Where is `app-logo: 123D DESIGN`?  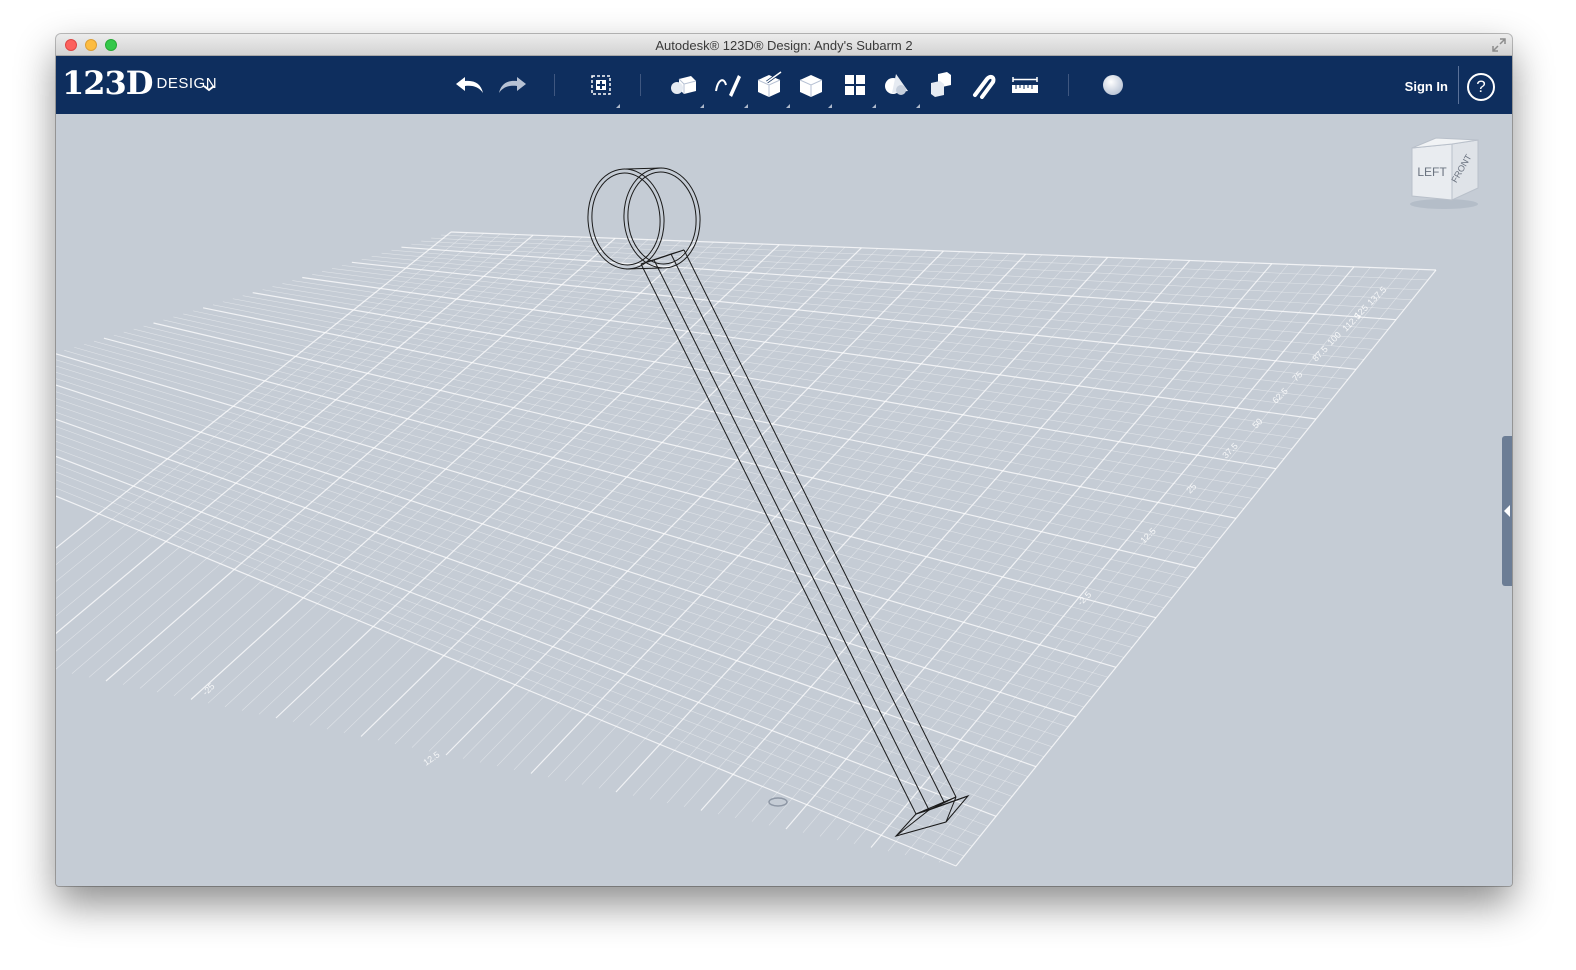 app-logo: 123D DESIGN is located at coordinates (139, 83).